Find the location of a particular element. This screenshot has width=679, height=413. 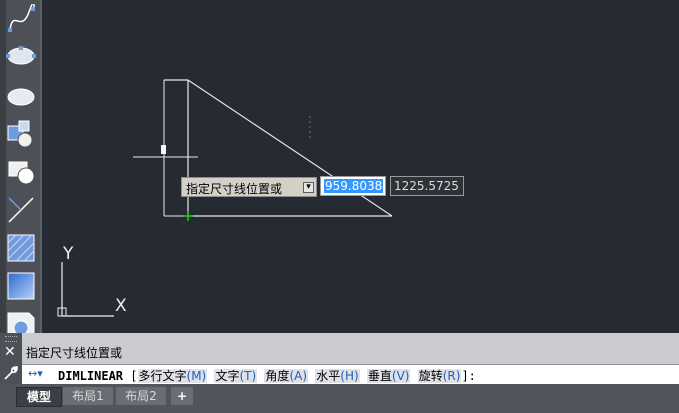

wrench-icon is located at coordinates (11, 373).